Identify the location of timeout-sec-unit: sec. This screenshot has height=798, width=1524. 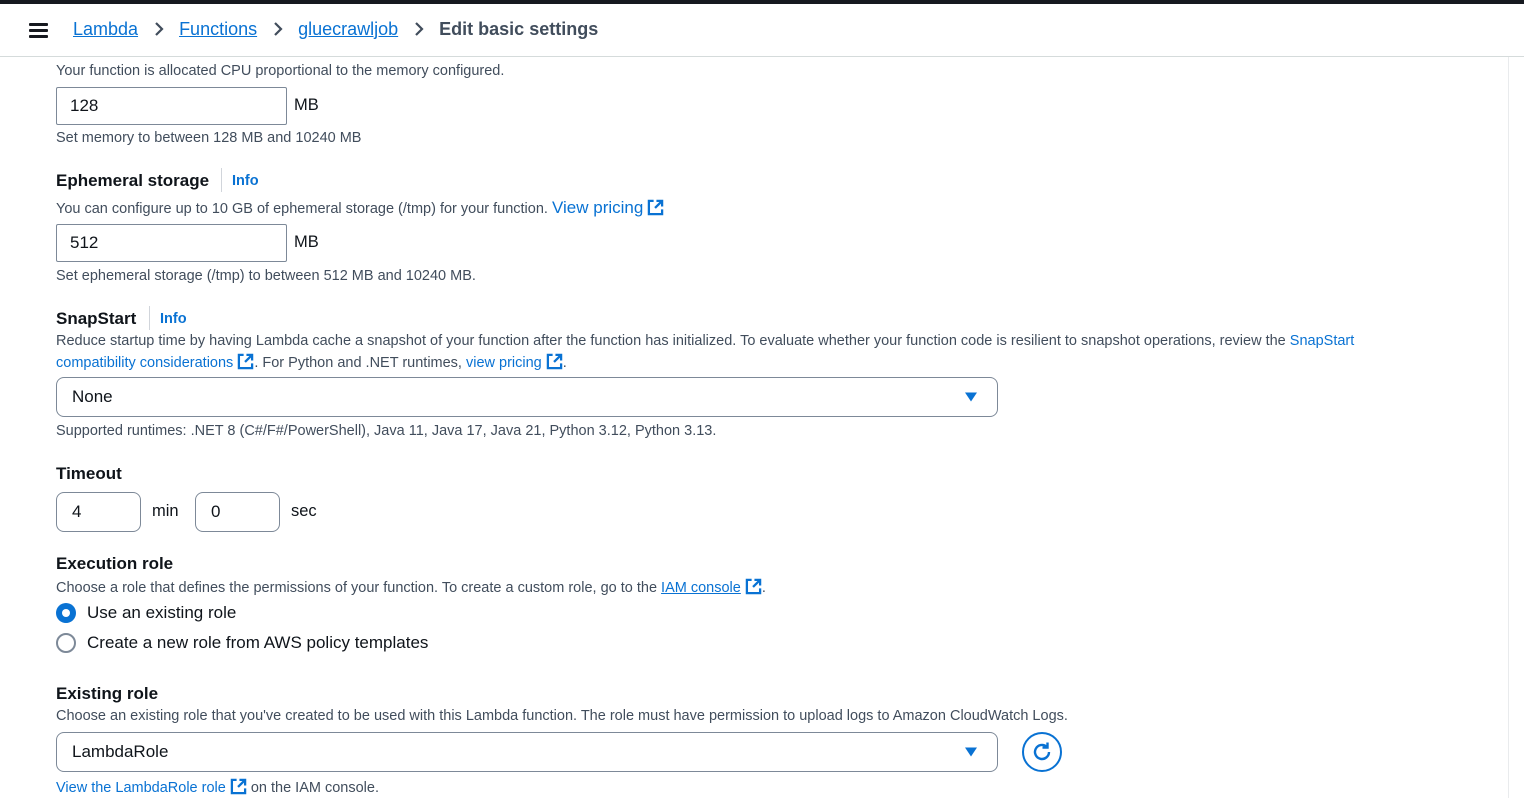
(304, 511).